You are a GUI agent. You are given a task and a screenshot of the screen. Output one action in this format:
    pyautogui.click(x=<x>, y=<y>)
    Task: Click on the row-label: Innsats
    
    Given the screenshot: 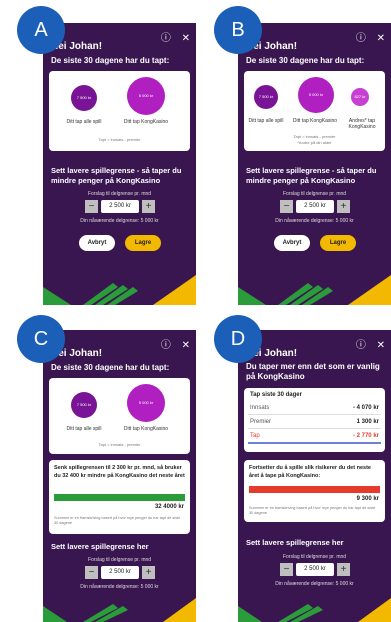 What is the action you would take?
    pyautogui.click(x=260, y=408)
    